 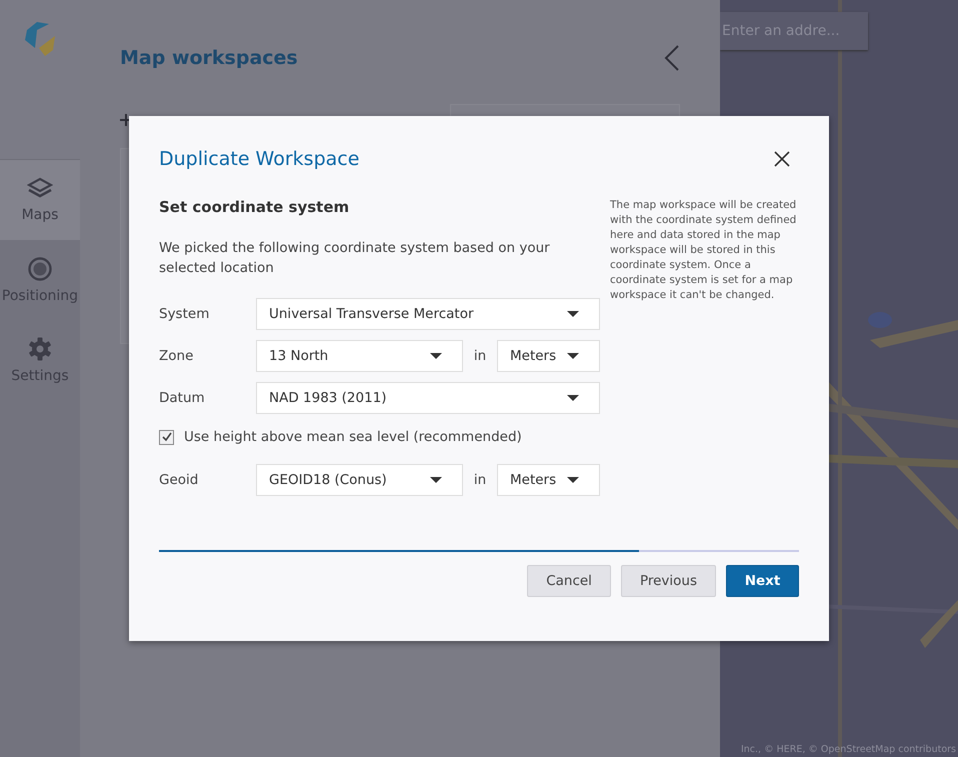 I want to click on back-chevron-icon, so click(x=672, y=58).